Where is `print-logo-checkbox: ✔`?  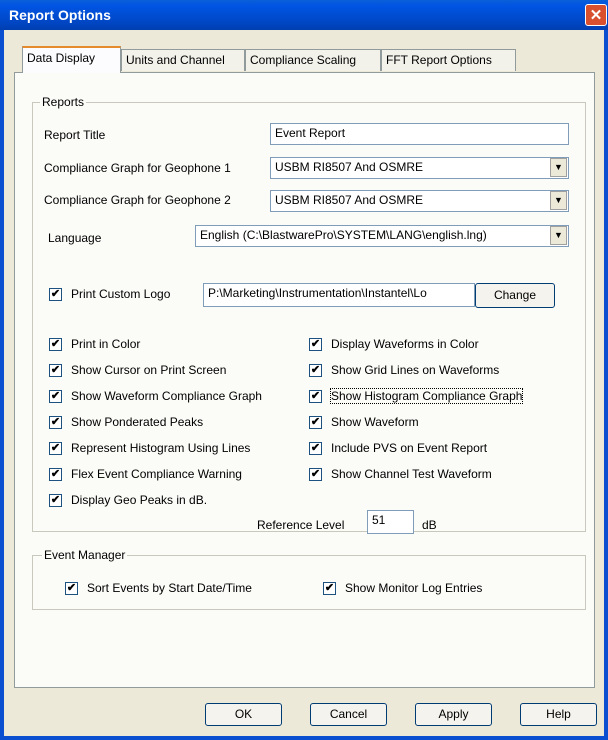
print-logo-checkbox: ✔ is located at coordinates (55, 294).